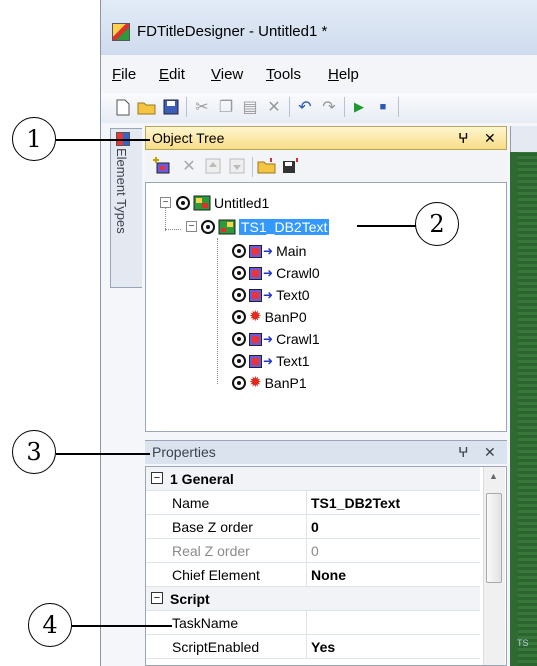 This screenshot has height=666, width=537. Describe the element at coordinates (355, 503) in the screenshot. I see `name-value: TS1_DB2Text` at that location.